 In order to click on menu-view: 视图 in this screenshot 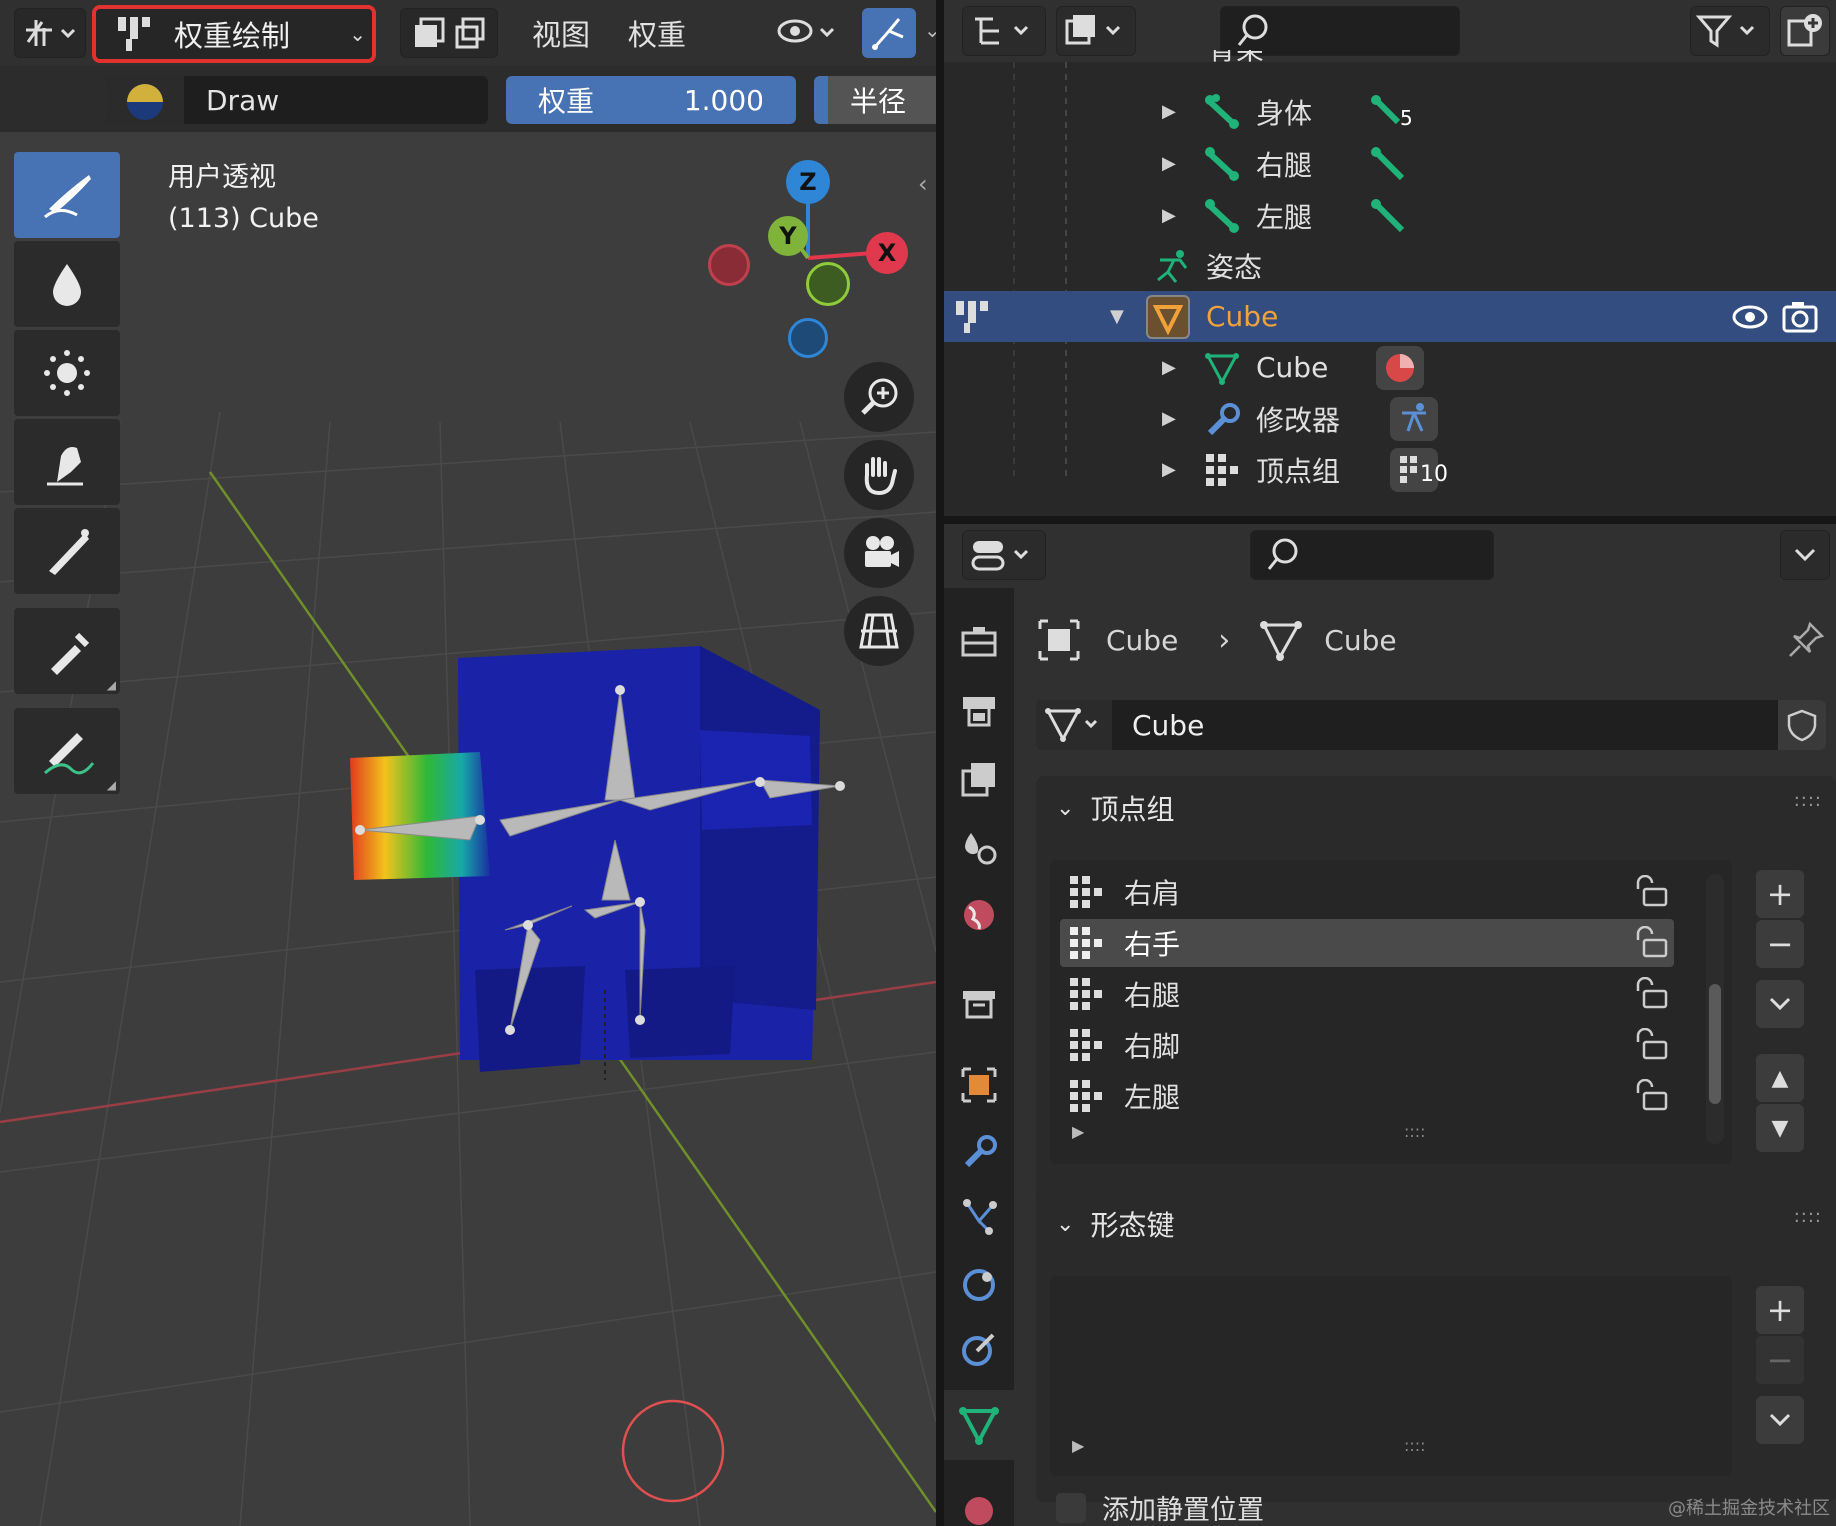, I will do `click(561, 33)`.